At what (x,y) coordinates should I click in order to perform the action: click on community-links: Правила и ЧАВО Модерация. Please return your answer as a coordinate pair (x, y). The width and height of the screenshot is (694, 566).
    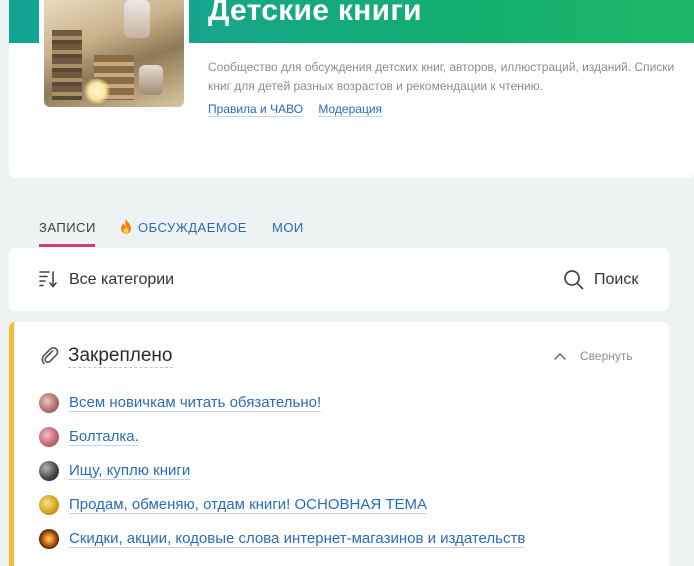
    Looking at the image, I should click on (301, 109).